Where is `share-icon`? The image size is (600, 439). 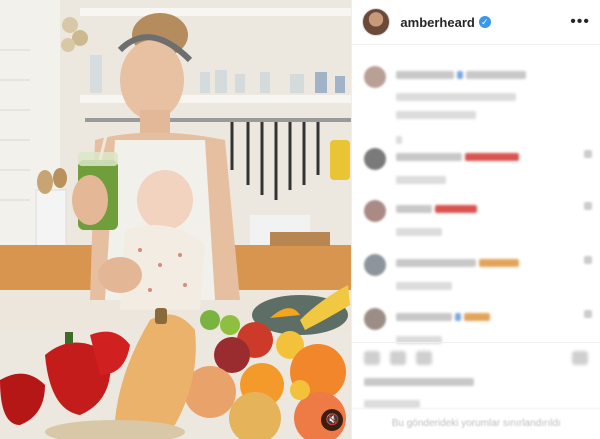 share-icon is located at coordinates (424, 358).